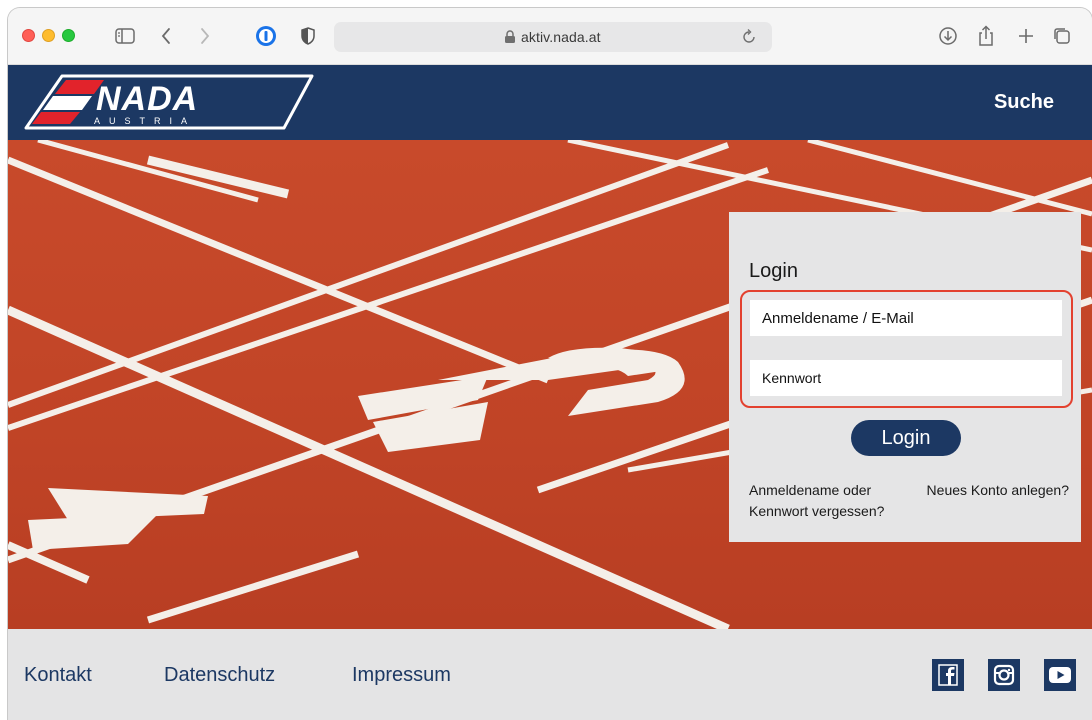 The image size is (1092, 720). What do you see at coordinates (308, 36) in the screenshot?
I see `shield-icon` at bounding box center [308, 36].